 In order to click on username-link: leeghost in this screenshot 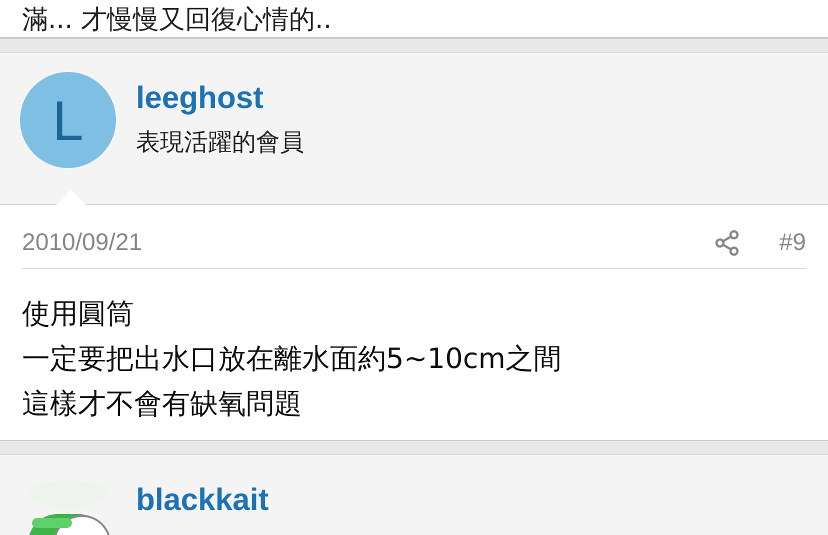, I will do `click(220, 98)`.